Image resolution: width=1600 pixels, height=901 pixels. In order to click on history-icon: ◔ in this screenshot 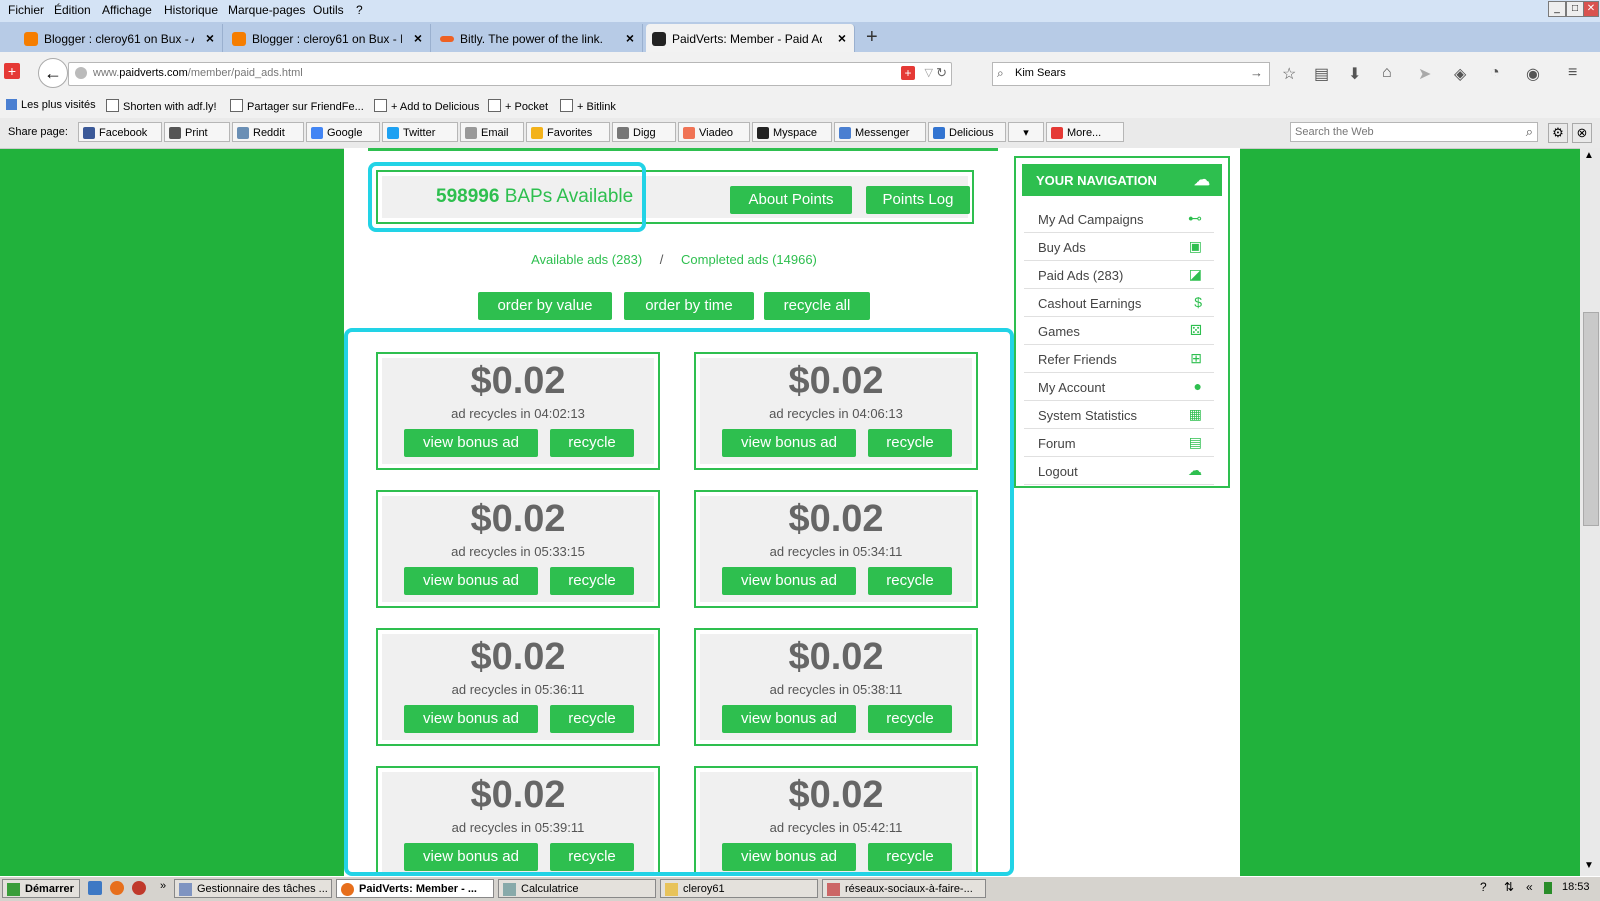, I will do `click(1495, 73)`.